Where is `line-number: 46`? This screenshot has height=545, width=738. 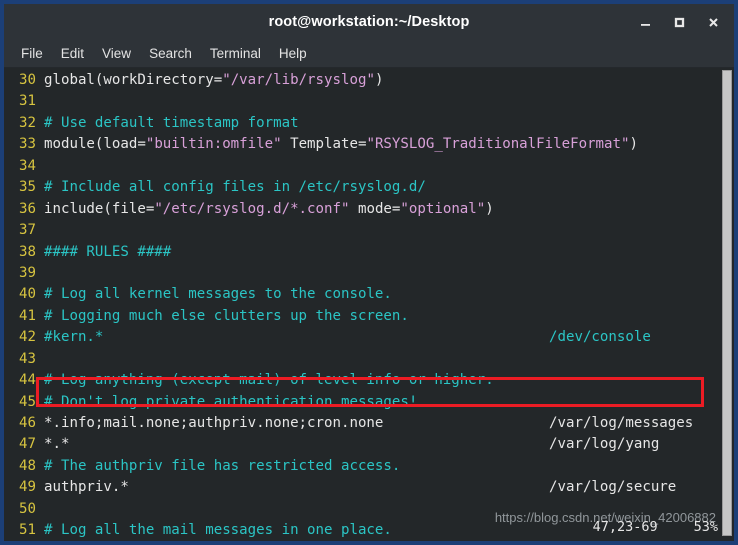 line-number: 46 is located at coordinates (27, 423).